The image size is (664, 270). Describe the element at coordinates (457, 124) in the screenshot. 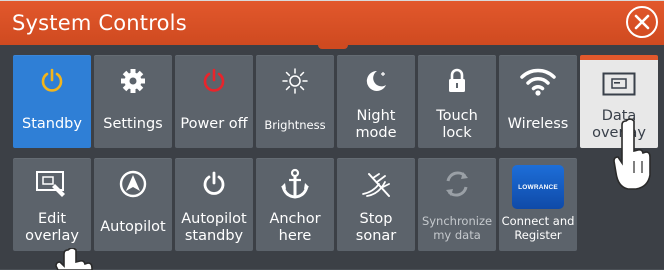

I see `touch-lock-label: Touch lock` at that location.